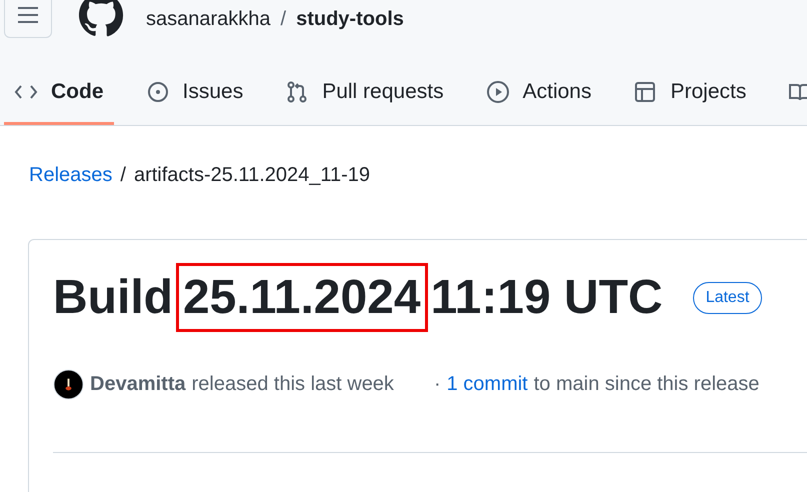 This screenshot has height=492, width=807. Describe the element at coordinates (68, 384) in the screenshot. I see `avatar-icon` at that location.